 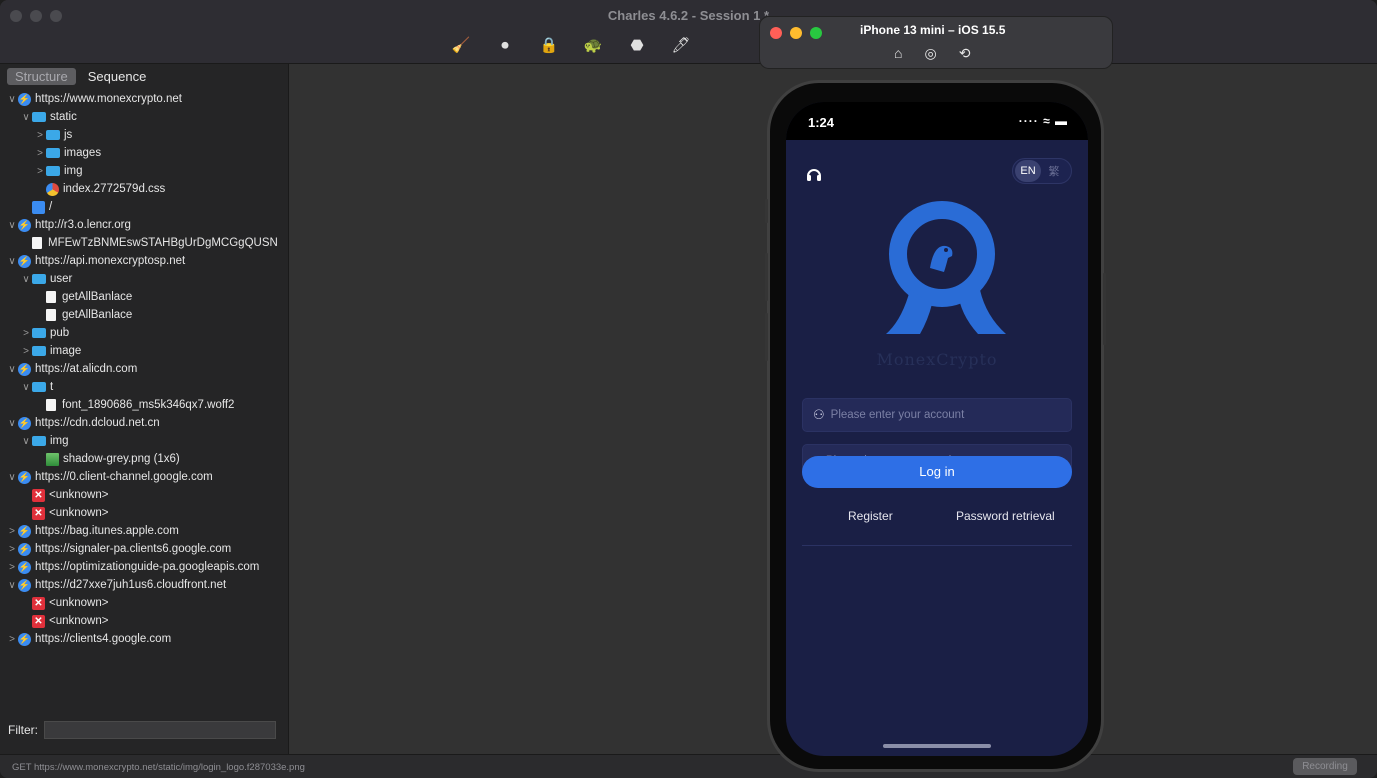 I want to click on account-field: ⚇, so click(x=937, y=415).